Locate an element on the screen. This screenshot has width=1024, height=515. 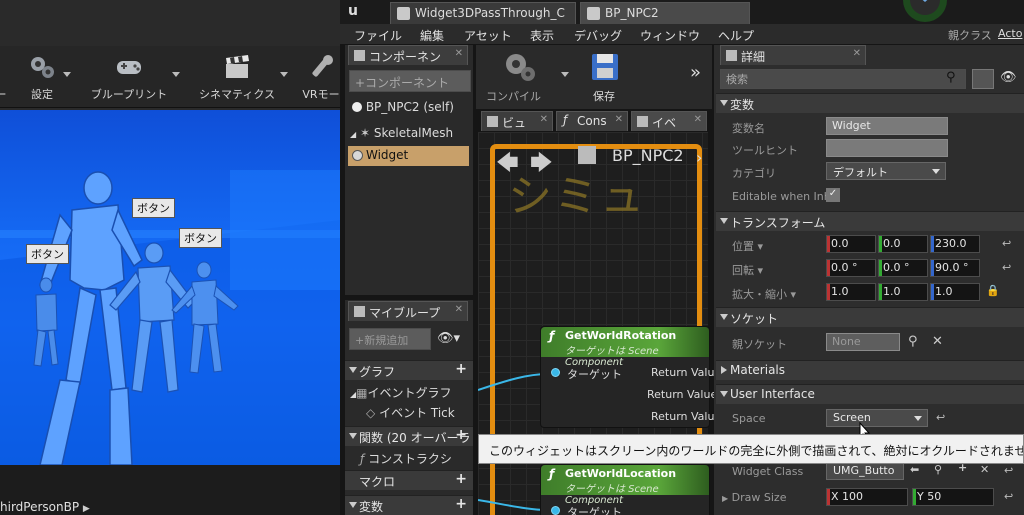
tab-viewport: ビュ ✕ is located at coordinates (517, 121).